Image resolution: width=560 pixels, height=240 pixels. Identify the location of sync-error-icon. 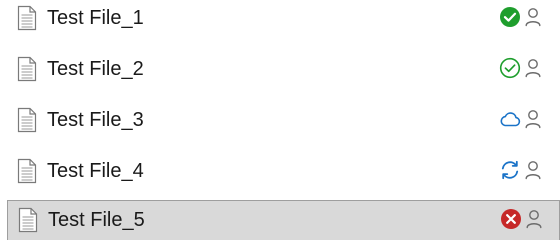
(511, 219).